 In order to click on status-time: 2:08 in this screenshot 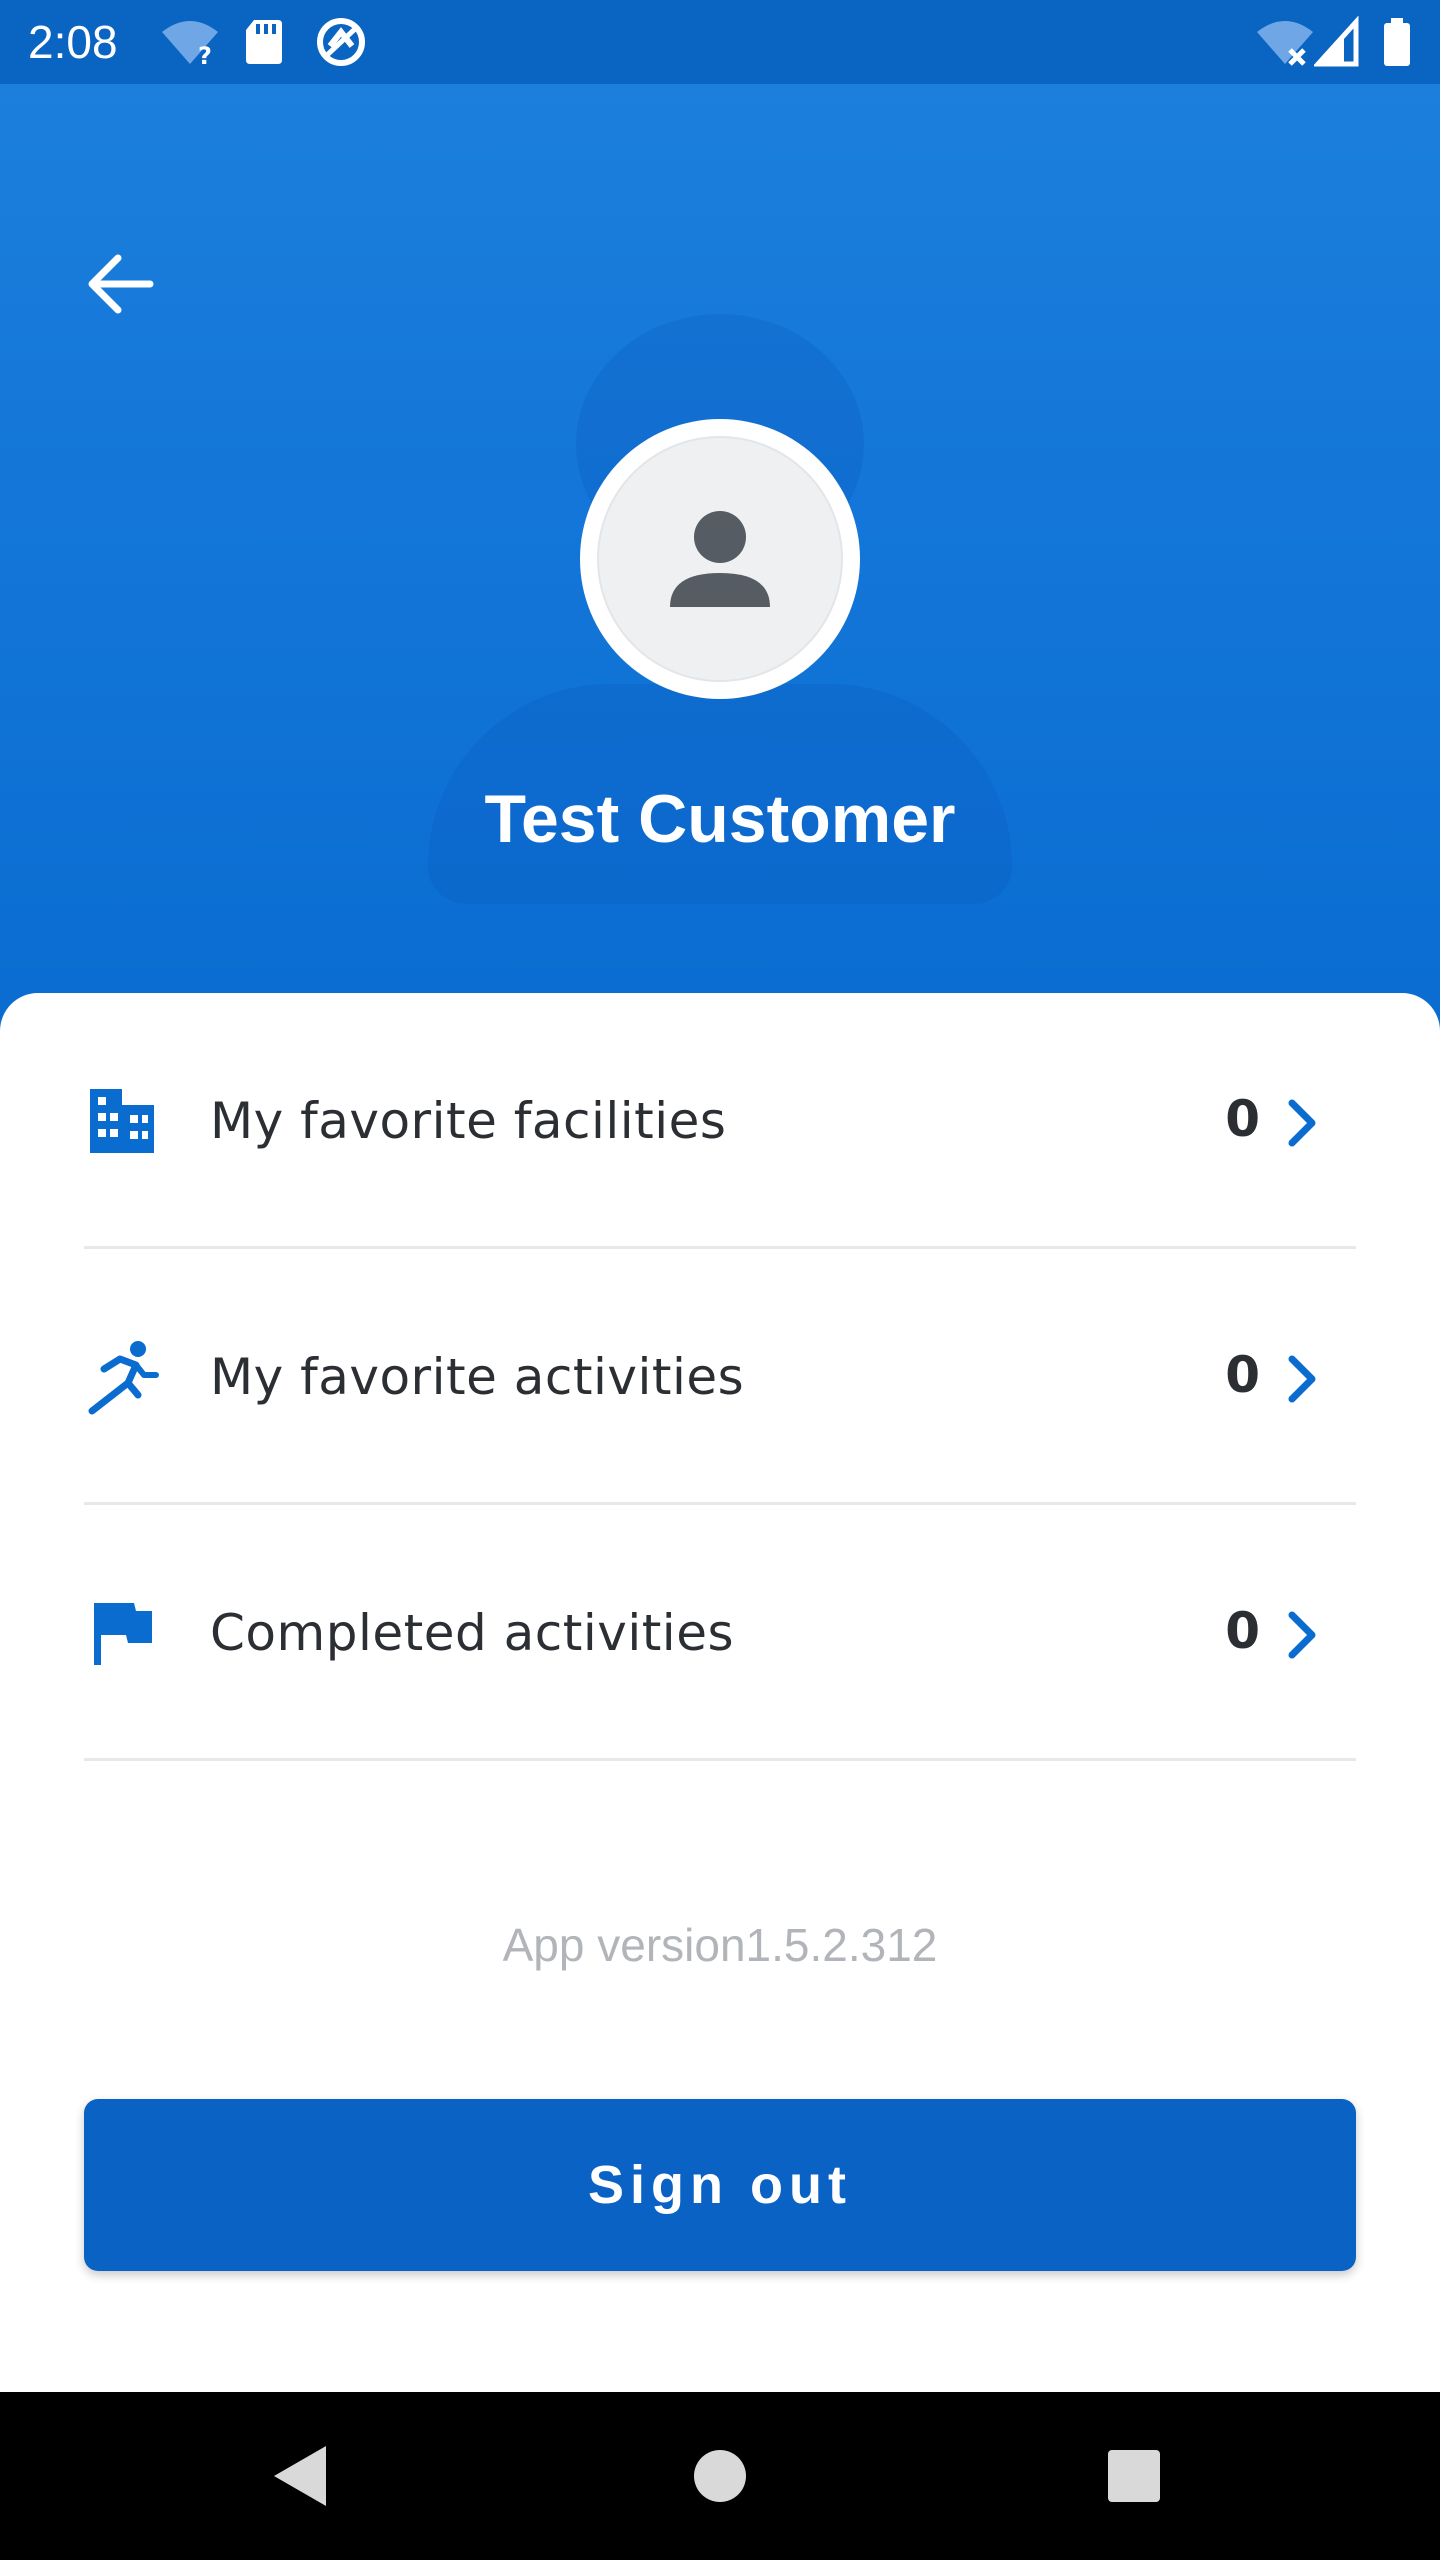, I will do `click(73, 42)`.